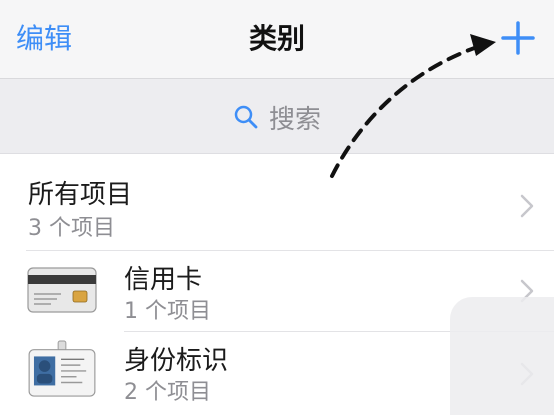 The width and height of the screenshot is (554, 415). I want to click on page-title: 类别, so click(276, 38).